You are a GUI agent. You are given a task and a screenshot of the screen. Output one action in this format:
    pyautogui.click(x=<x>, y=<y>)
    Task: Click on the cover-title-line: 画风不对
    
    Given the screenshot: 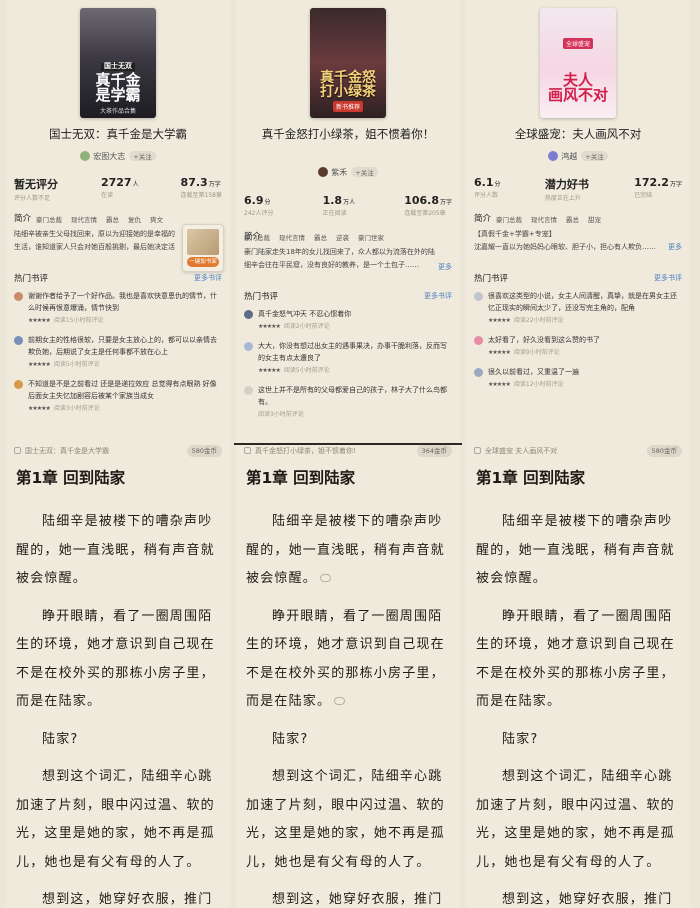 What is the action you would take?
    pyautogui.click(x=577, y=95)
    